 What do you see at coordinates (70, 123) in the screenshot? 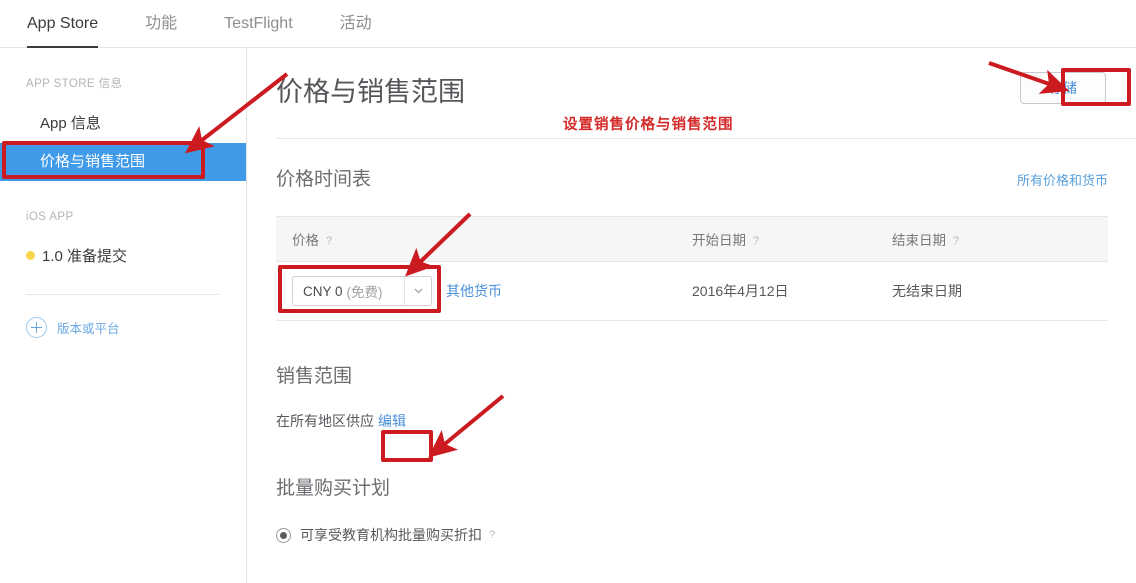
I see `sidebar-item-label: App 信息` at bounding box center [70, 123].